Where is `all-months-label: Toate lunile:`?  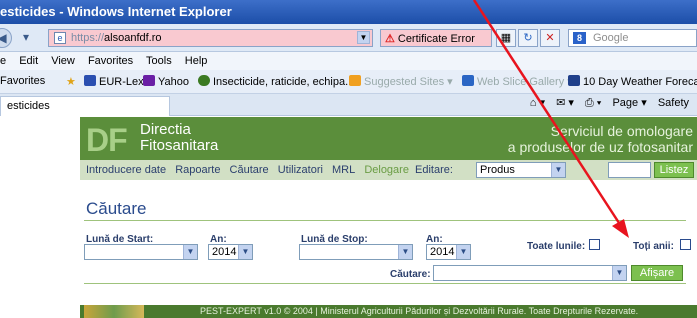 all-months-label: Toate lunile: is located at coordinates (556, 246).